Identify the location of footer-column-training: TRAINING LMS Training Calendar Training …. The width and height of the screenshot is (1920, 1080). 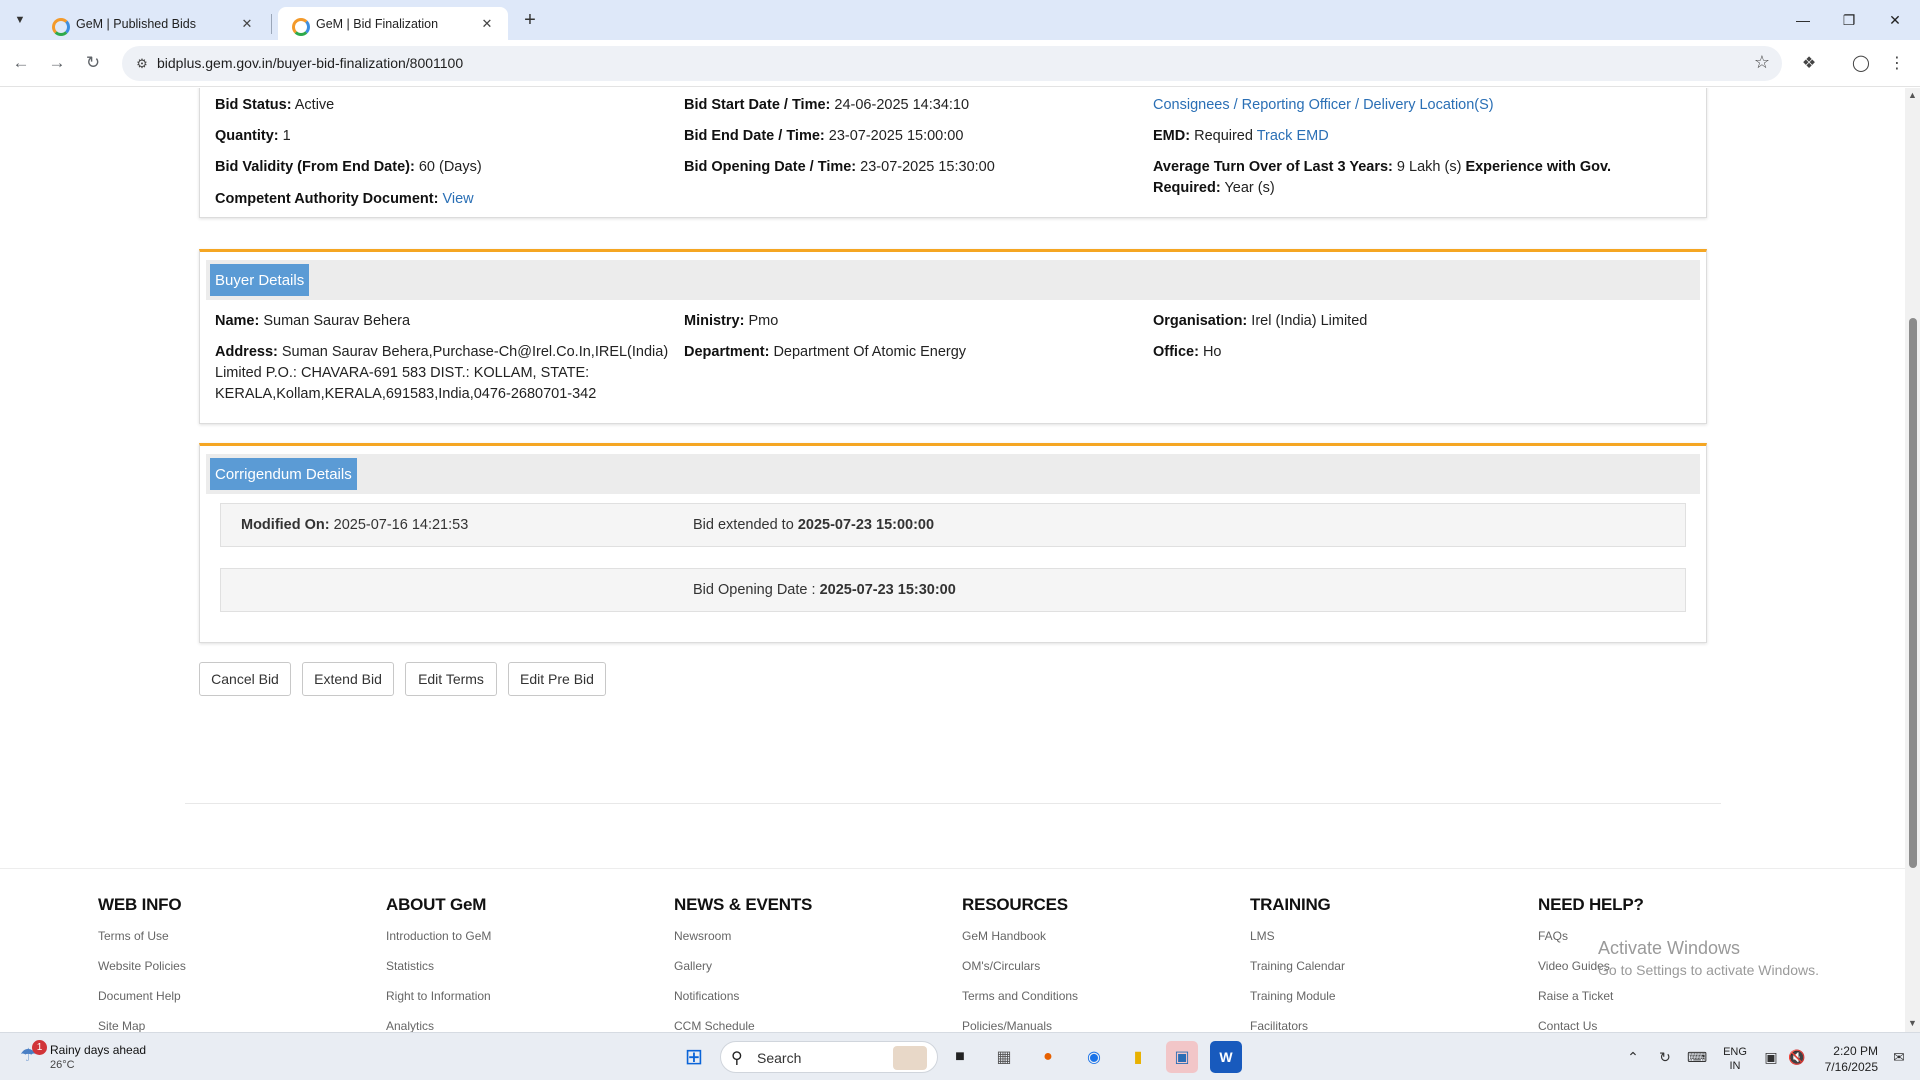
(1297, 963).